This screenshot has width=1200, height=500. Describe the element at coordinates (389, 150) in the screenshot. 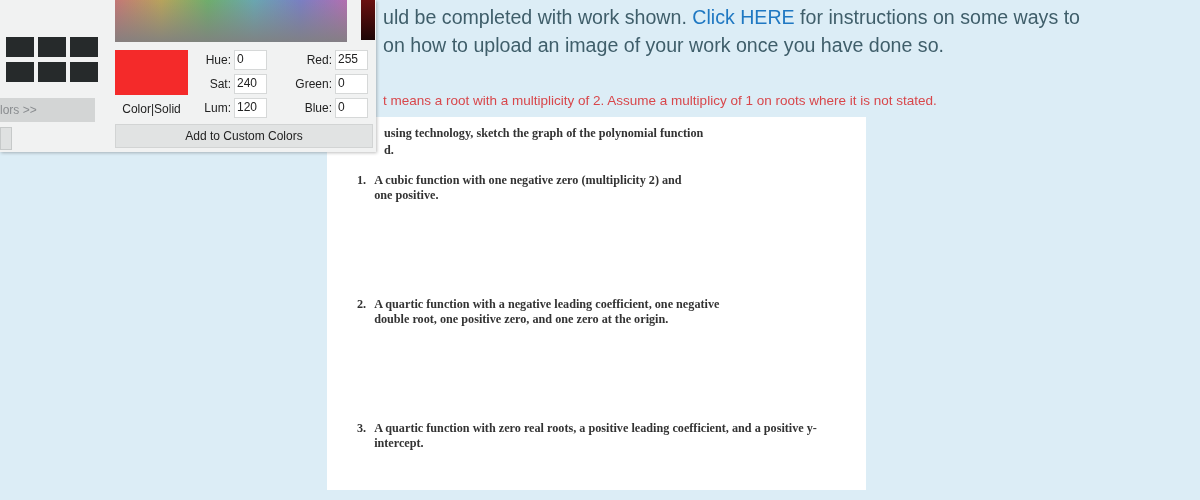

I see `instruction-text: d.` at that location.